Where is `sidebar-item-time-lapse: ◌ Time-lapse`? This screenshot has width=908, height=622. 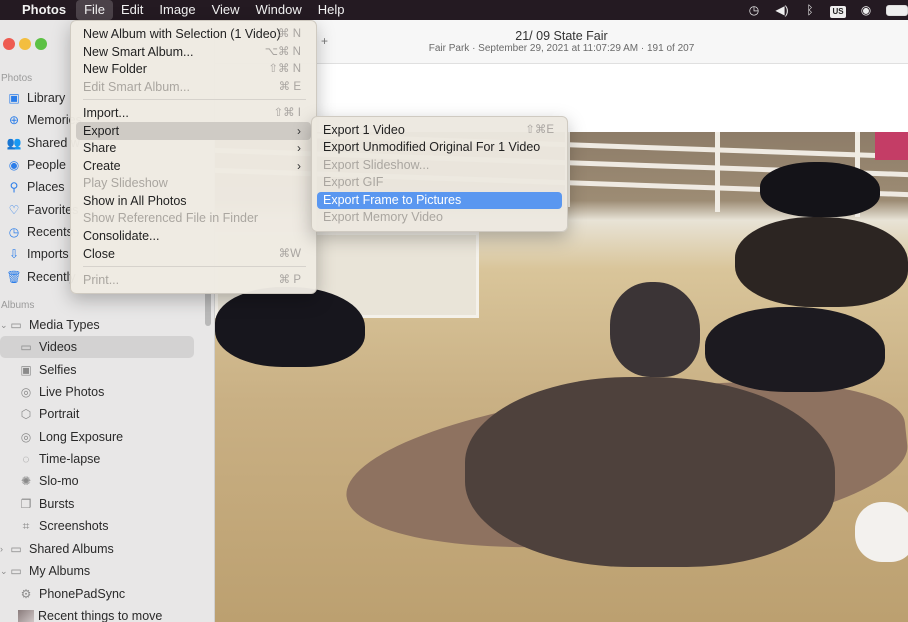
sidebar-item-time-lapse: ◌ Time-lapse is located at coordinates (59, 459).